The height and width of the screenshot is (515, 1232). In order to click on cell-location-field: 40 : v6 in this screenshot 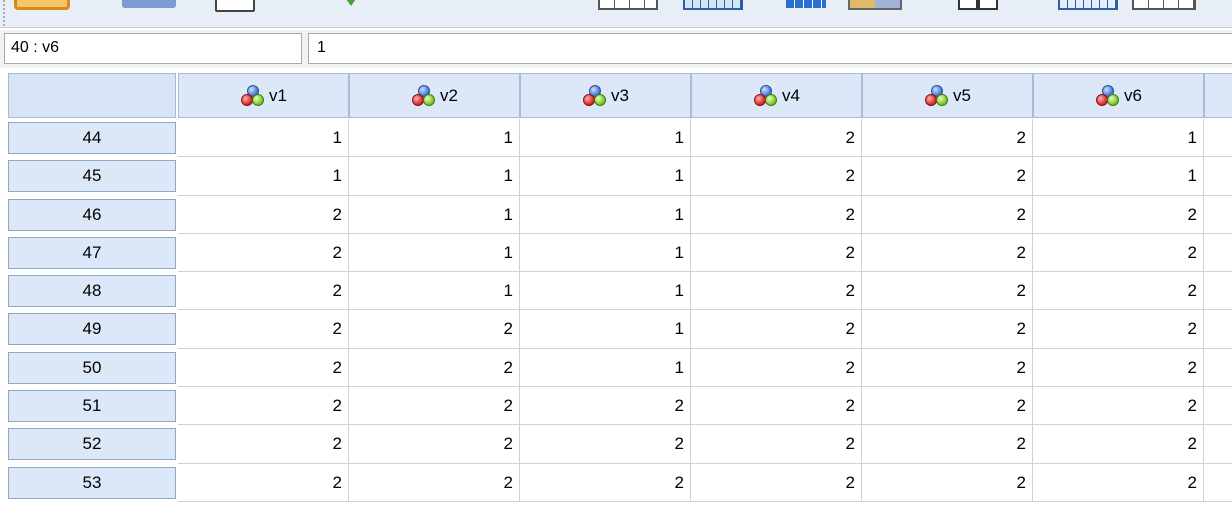, I will do `click(153, 48)`.